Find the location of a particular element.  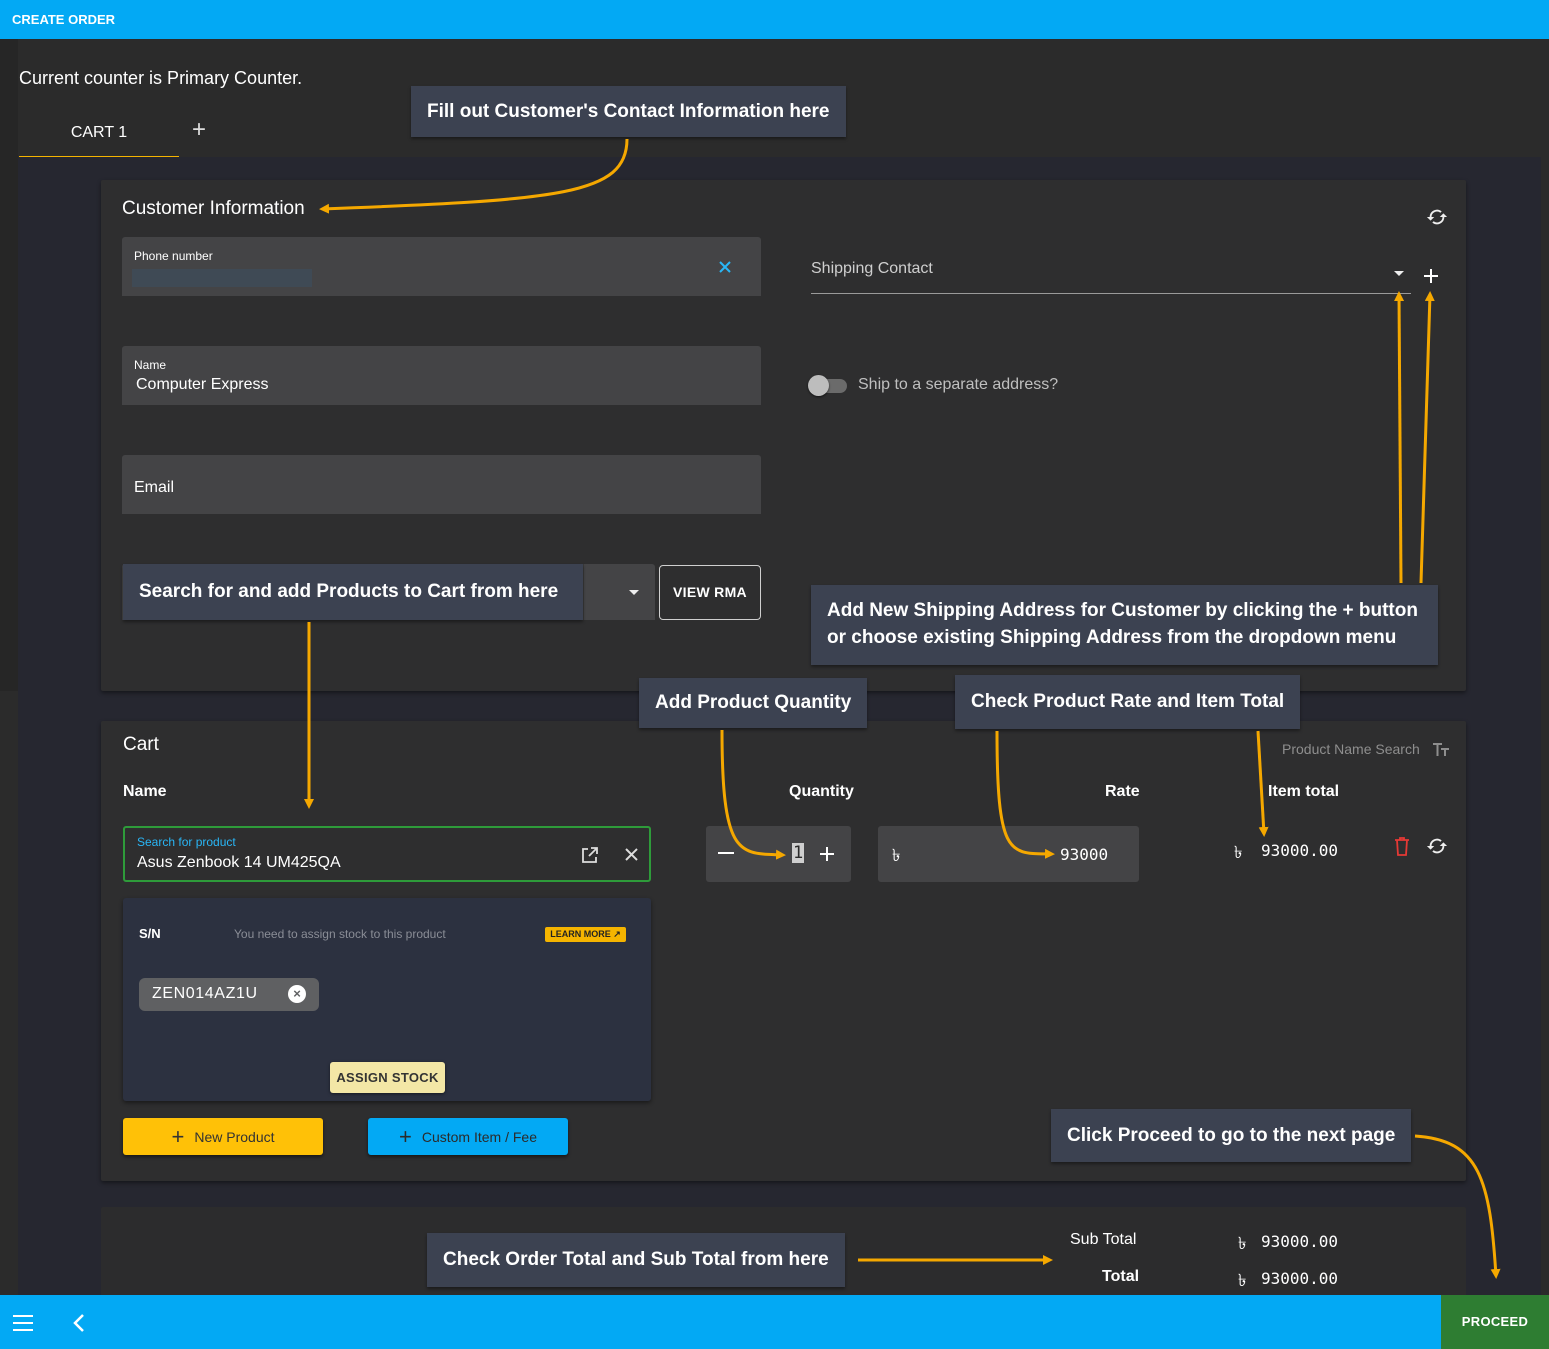

arrow-quantity is located at coordinates (753, 794).